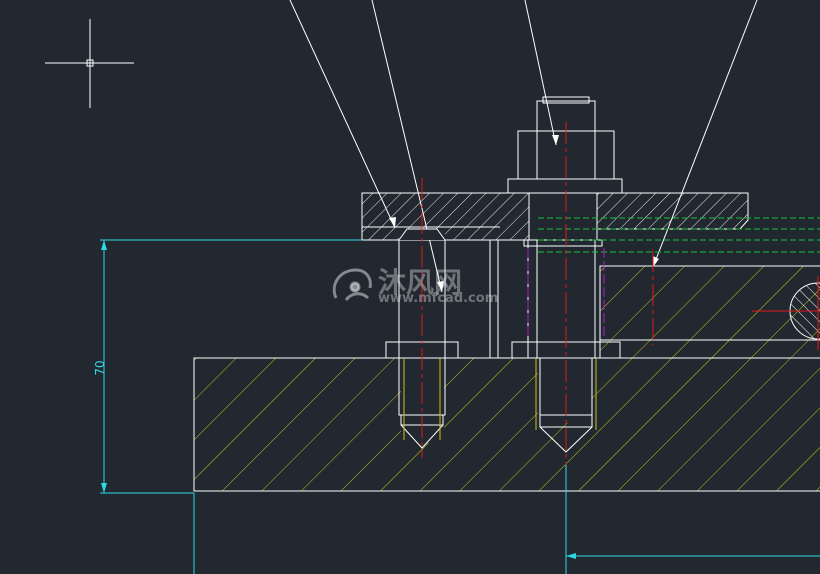  Describe the element at coordinates (352, 284) in the screenshot. I see `watermark-logo-icon` at that location.